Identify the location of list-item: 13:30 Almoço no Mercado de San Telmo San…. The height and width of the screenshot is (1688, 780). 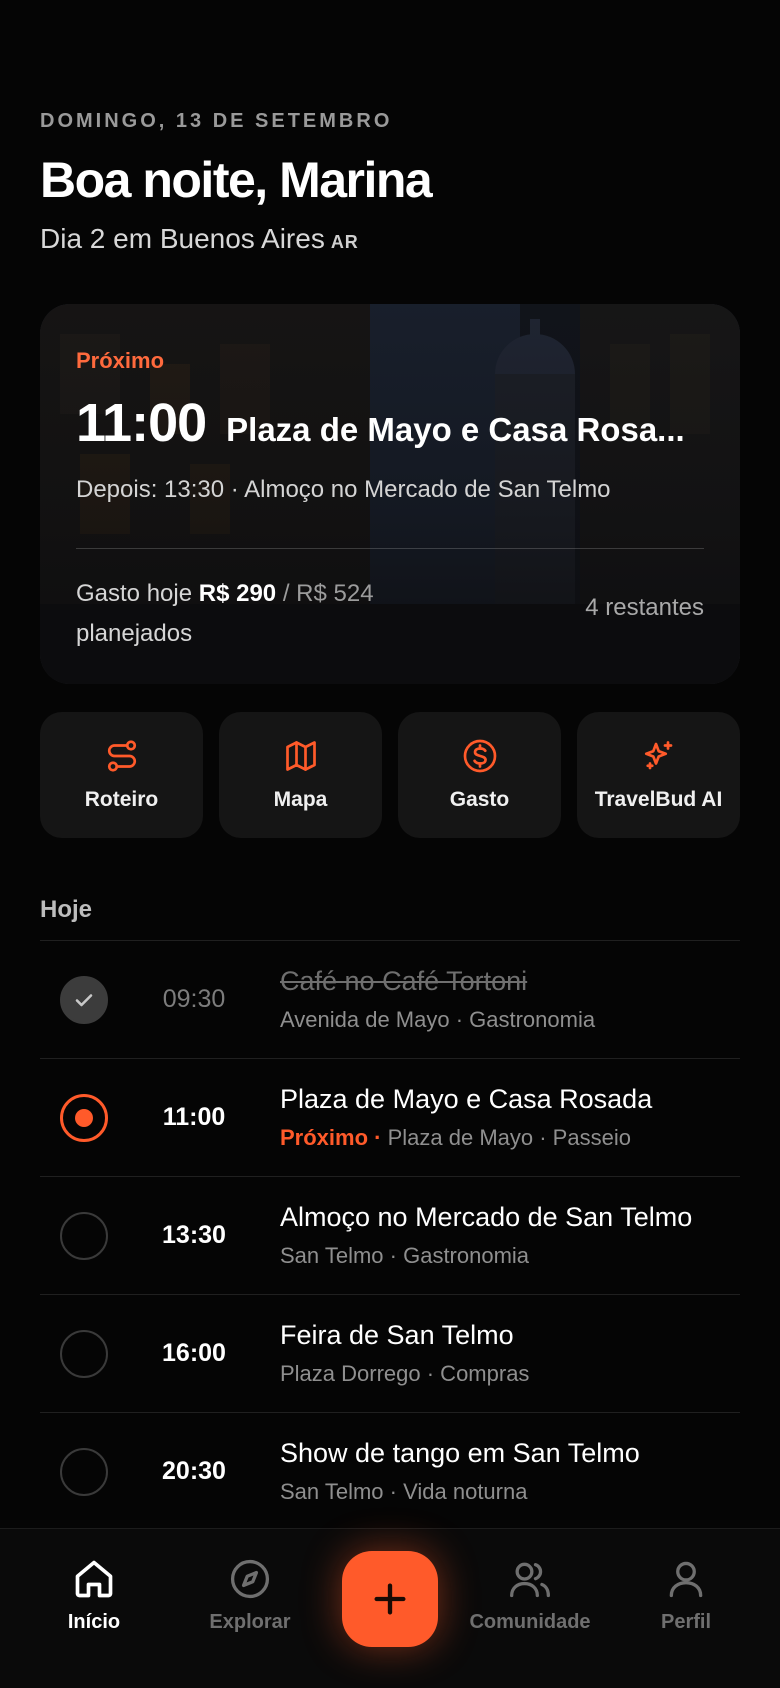
(390, 1235).